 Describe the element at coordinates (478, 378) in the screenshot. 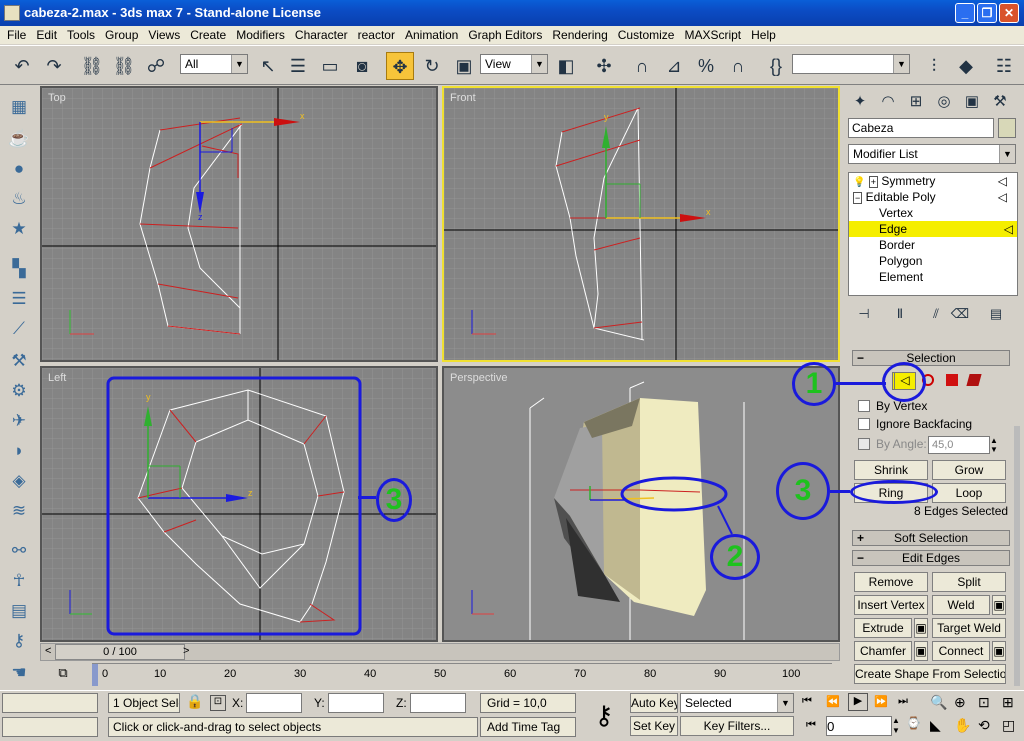

I see `viewport-label-perspective: Perspective` at that location.